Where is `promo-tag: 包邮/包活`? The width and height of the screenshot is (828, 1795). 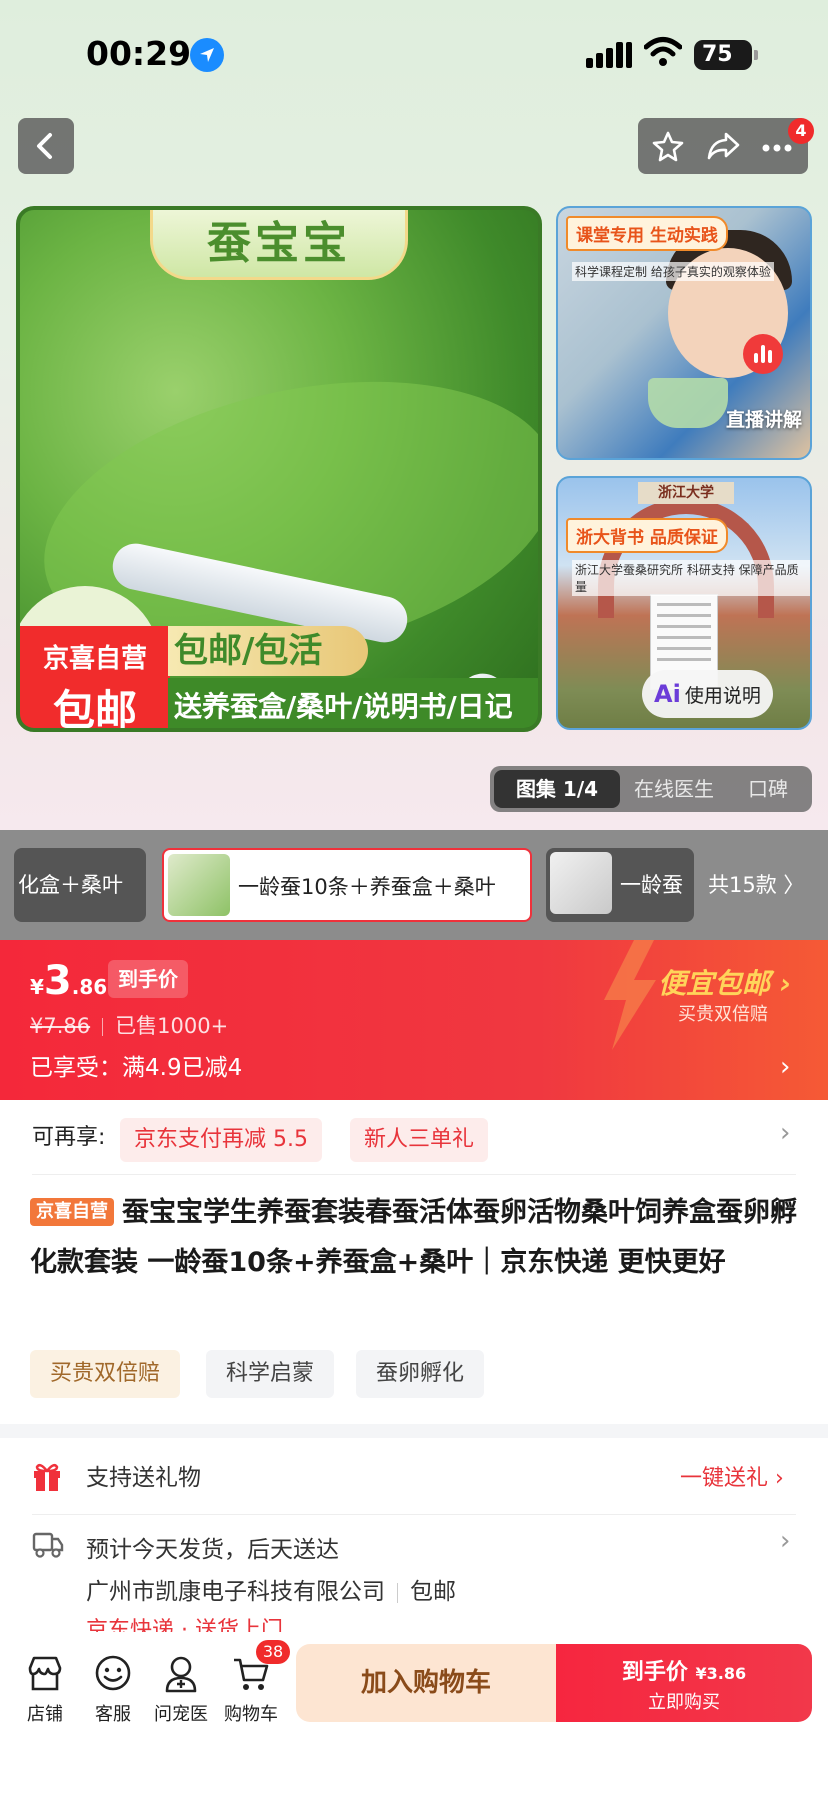 promo-tag: 包邮/包活 is located at coordinates (268, 651).